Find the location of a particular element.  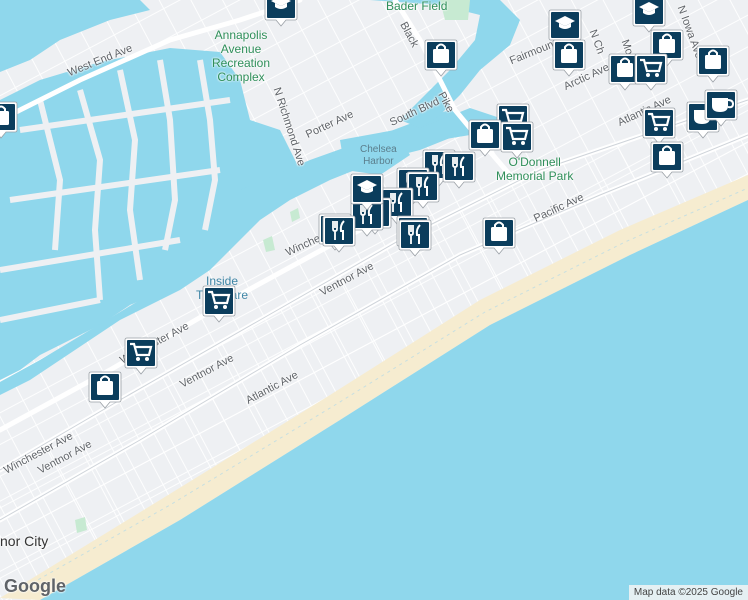

map-marker-cafe is located at coordinates (721, 108).